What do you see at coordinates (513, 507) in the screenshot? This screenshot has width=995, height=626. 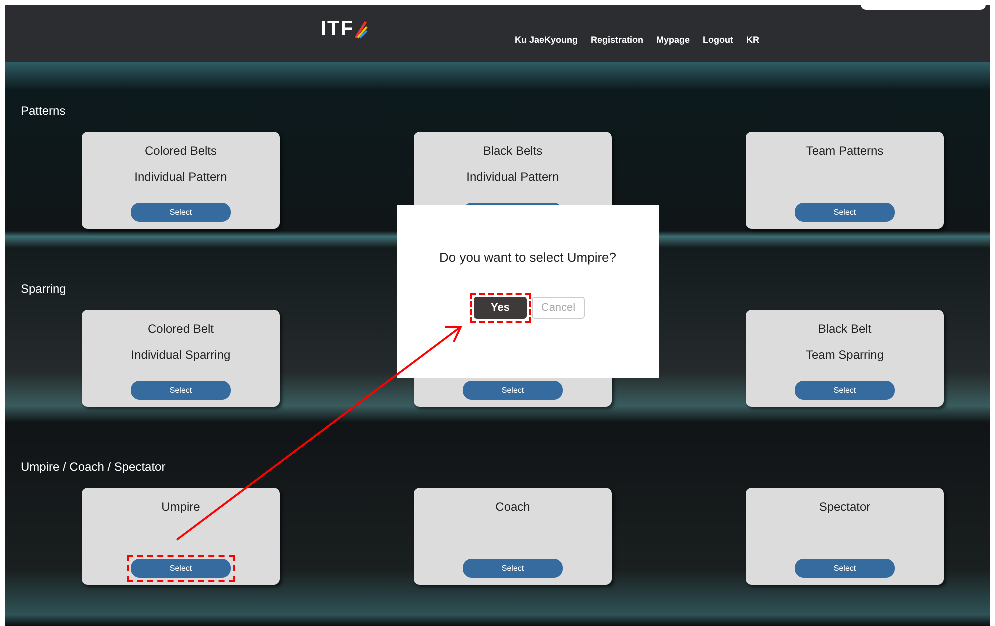 I see `card-title: Coach` at bounding box center [513, 507].